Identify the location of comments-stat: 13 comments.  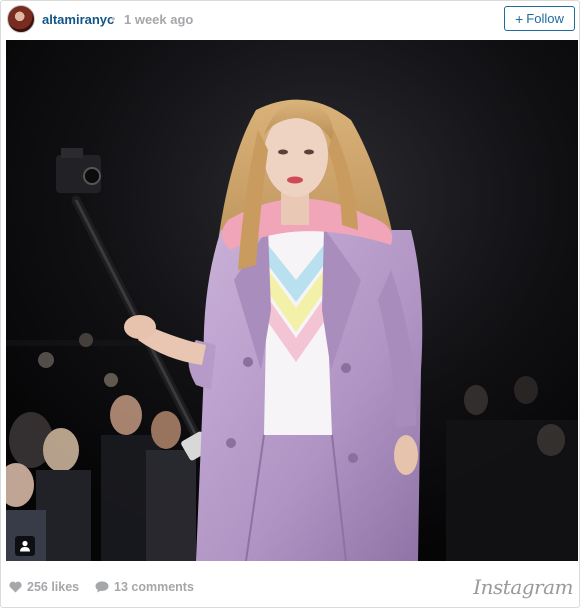
(144, 587).